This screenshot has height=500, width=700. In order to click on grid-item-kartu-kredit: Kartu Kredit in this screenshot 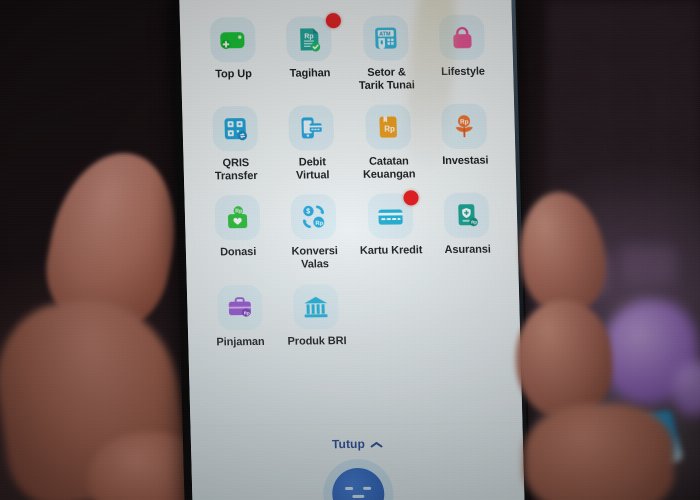, I will do `click(390, 230)`.